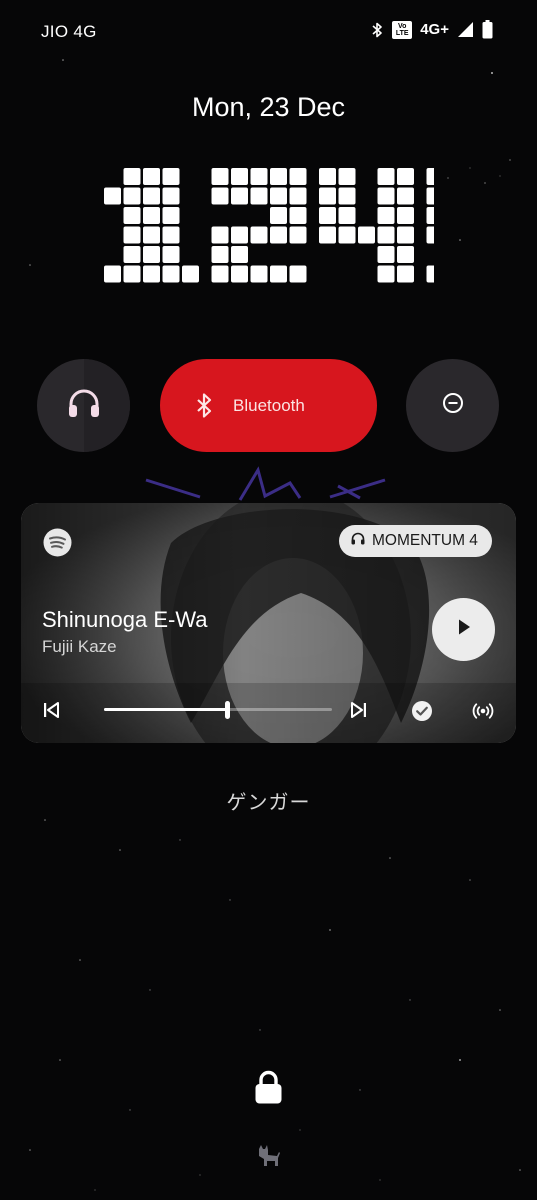  I want to click on output-device-chip: MOMENTUM 4, so click(415, 541).